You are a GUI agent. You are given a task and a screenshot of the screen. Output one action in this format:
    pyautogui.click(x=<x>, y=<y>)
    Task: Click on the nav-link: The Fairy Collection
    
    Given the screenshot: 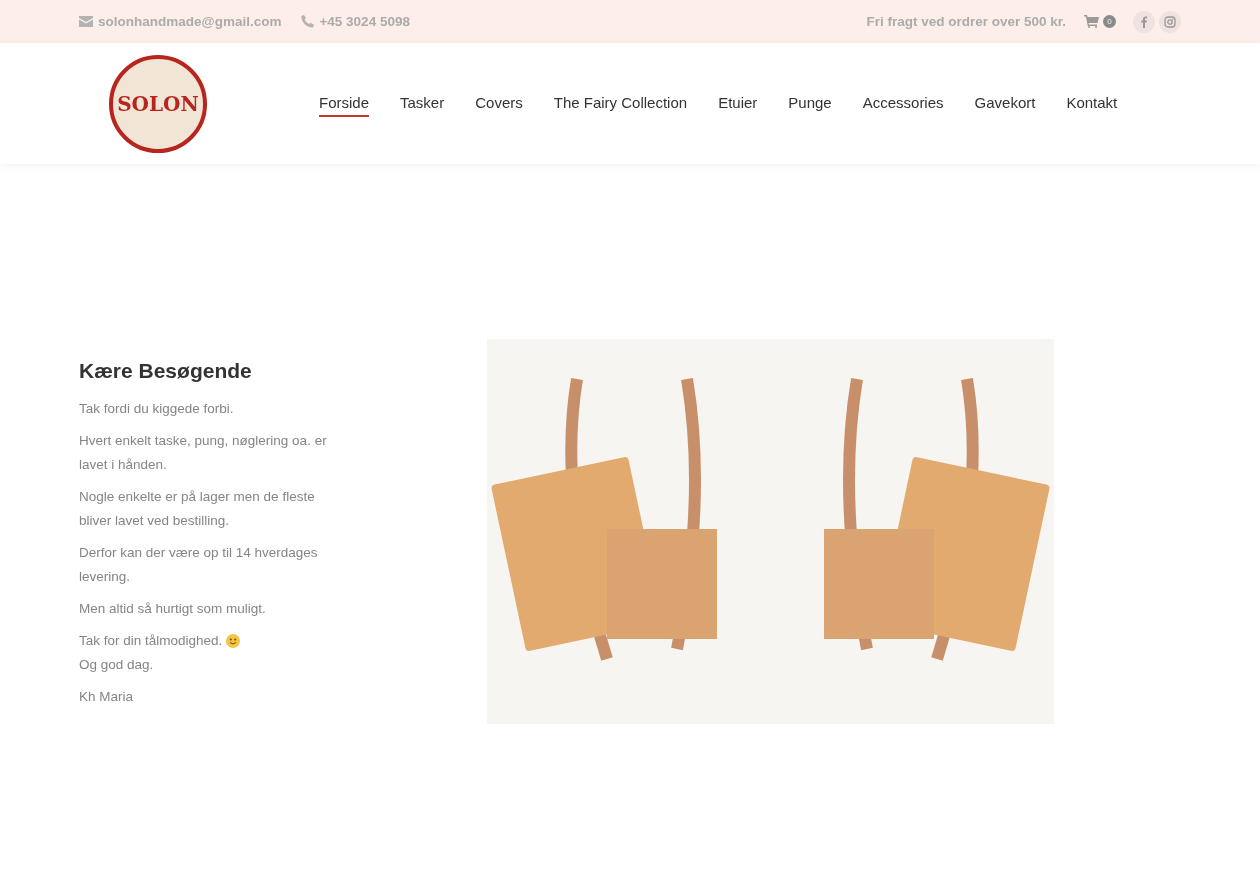 What is the action you would take?
    pyautogui.click(x=620, y=103)
    